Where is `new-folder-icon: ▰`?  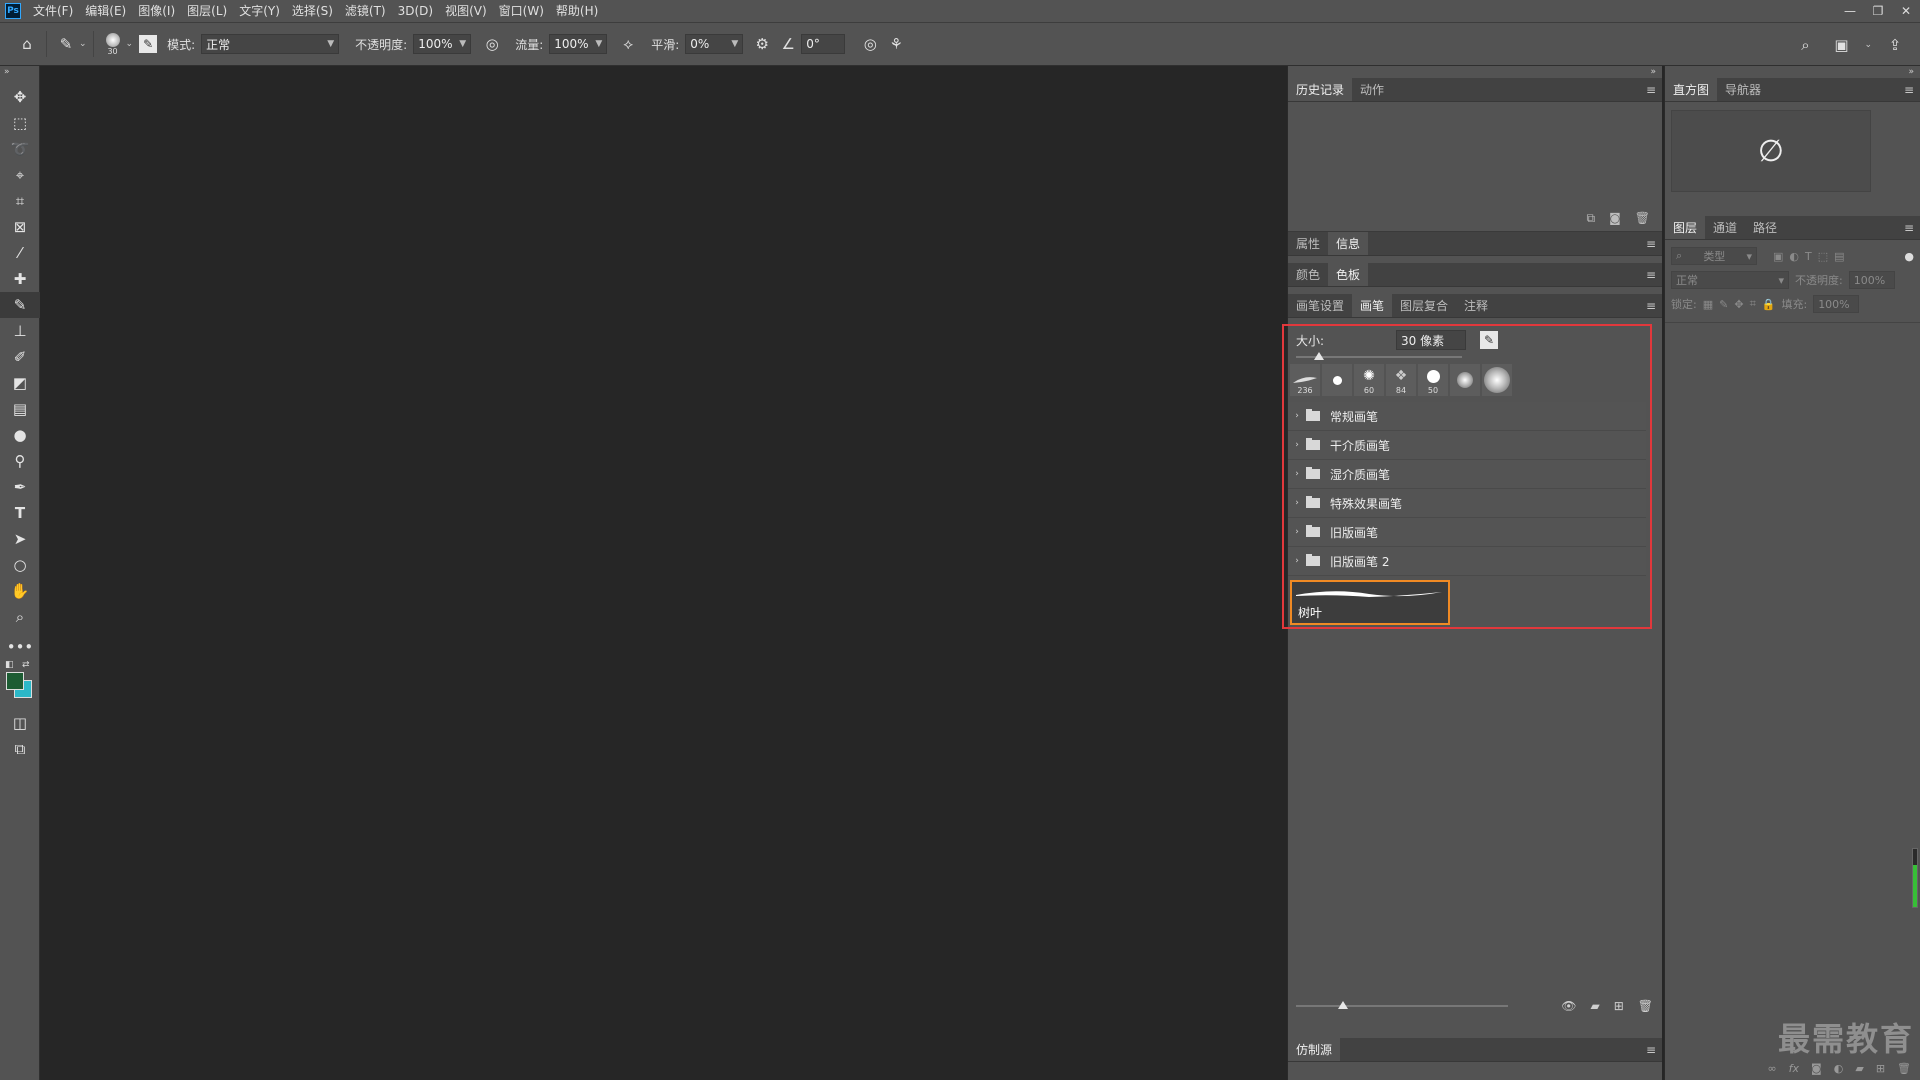 new-folder-icon: ▰ is located at coordinates (1594, 1006).